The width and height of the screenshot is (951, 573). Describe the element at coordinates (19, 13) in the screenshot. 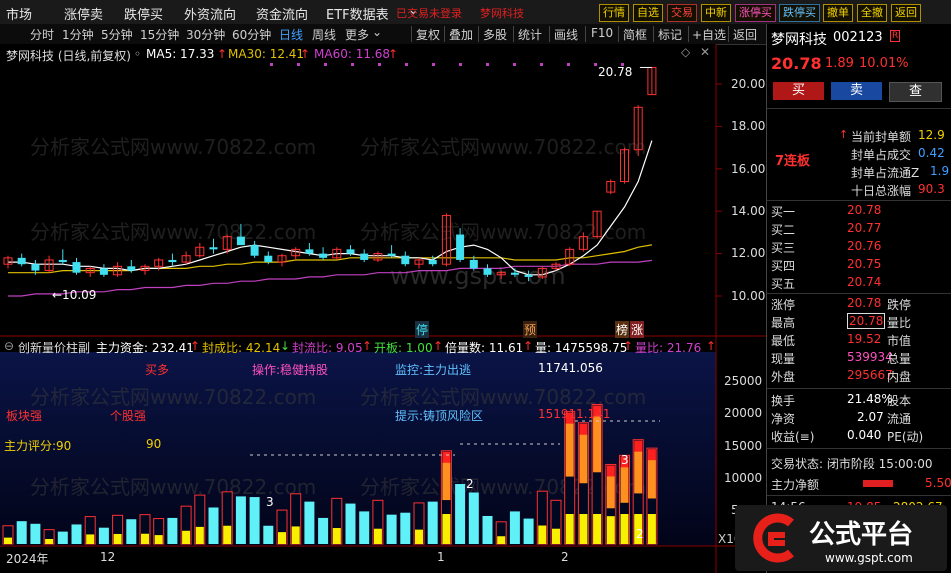

I see `menu-market: 市场` at that location.